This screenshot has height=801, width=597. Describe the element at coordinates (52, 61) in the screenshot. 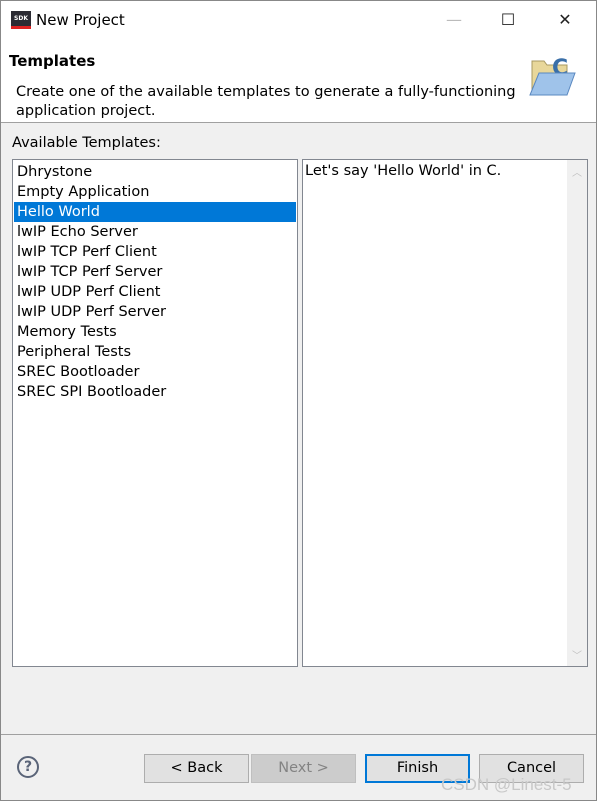

I see `page-title: Templates` at that location.